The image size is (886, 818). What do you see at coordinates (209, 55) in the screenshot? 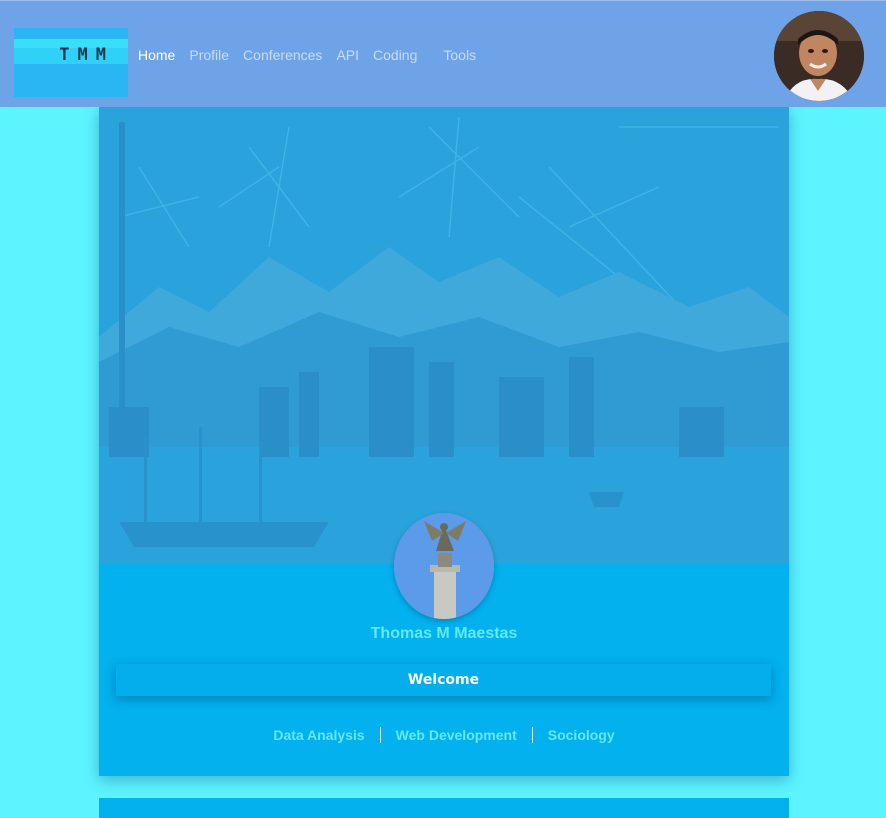
I see `nav-profile: Profile` at bounding box center [209, 55].